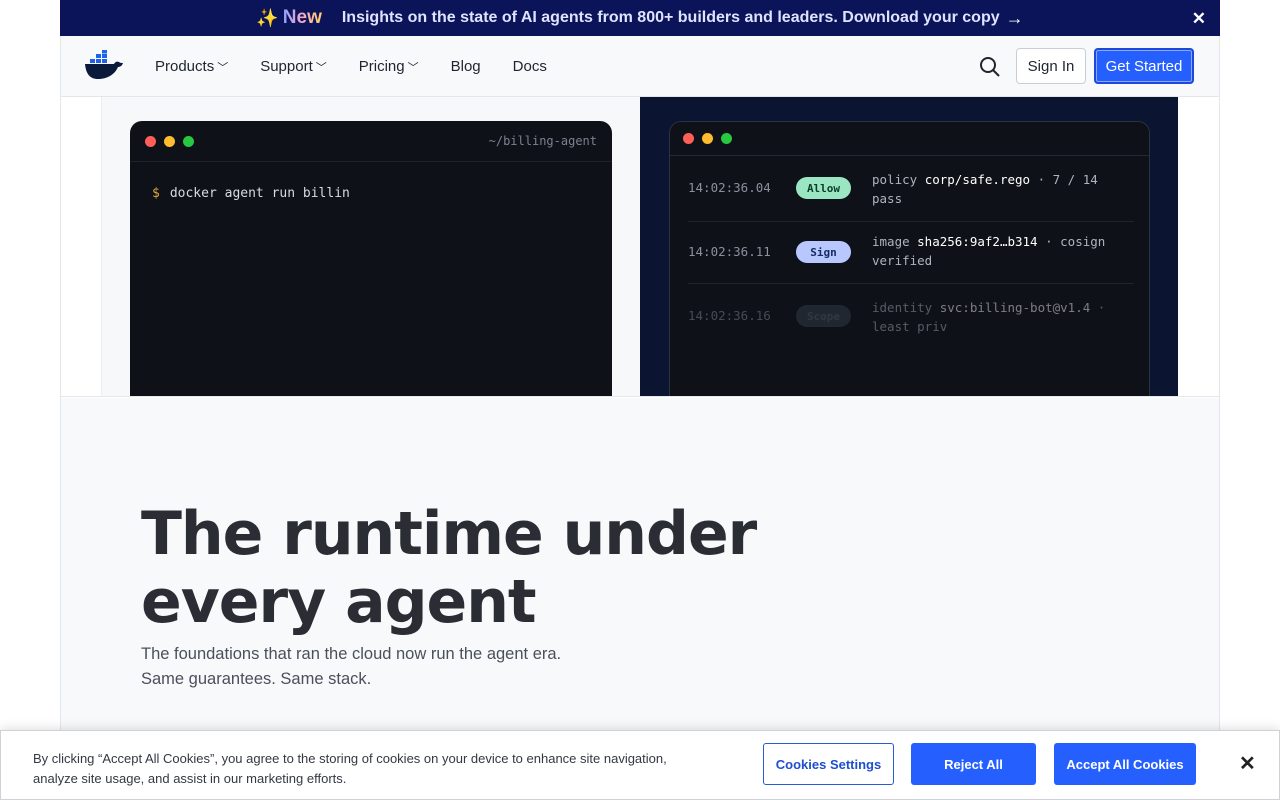  Describe the element at coordinates (729, 187) in the screenshot. I see `log-time: 14:02:36.04` at that location.